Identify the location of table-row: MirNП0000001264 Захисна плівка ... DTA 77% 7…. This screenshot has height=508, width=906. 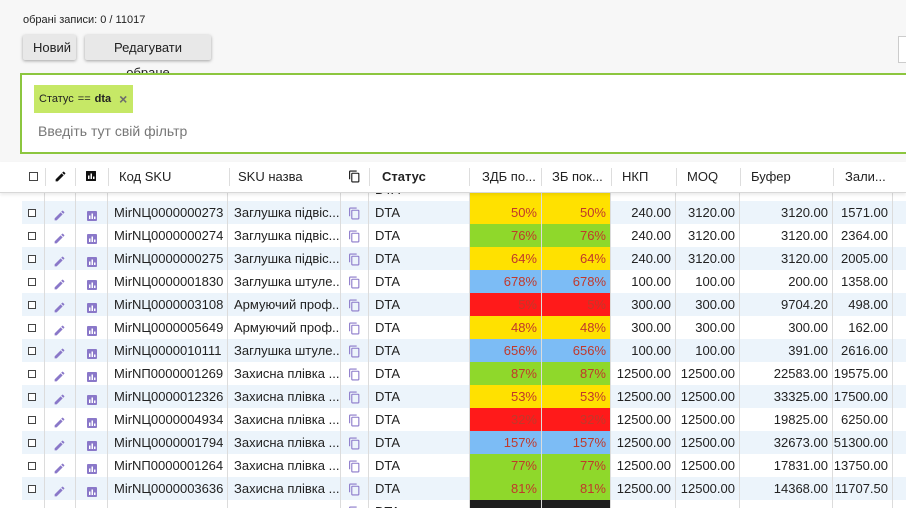
(464, 465).